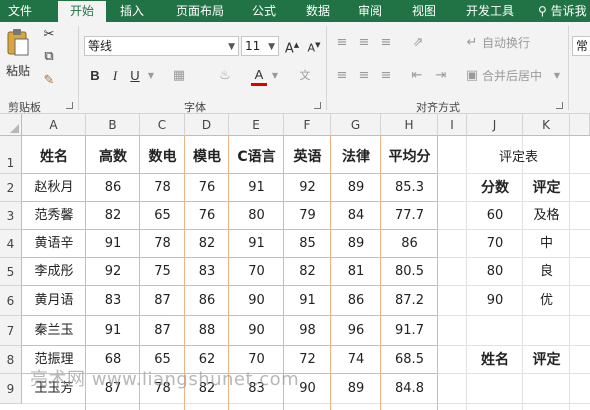  I want to click on header-cell: 平均分, so click(409, 155).